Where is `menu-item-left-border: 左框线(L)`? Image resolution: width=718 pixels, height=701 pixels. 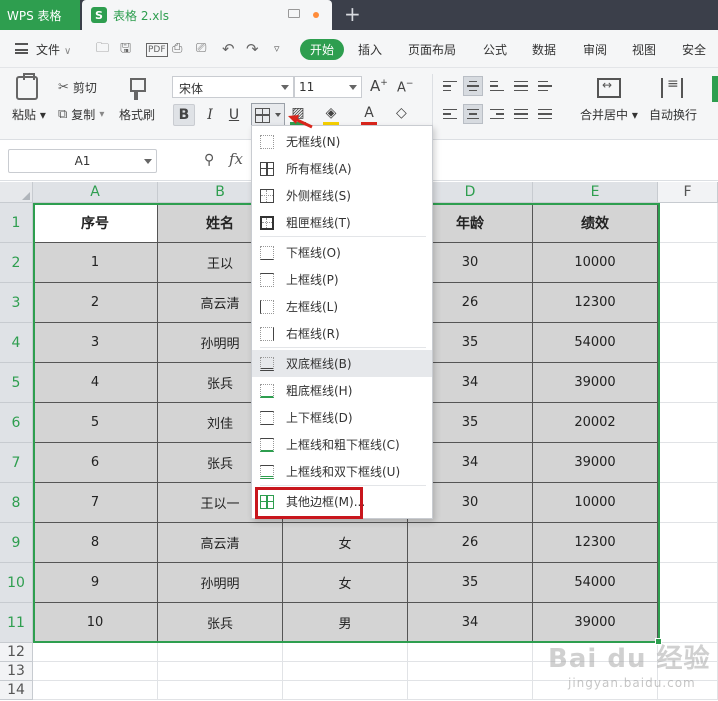 menu-item-left-border: 左框线(L) is located at coordinates (342, 306).